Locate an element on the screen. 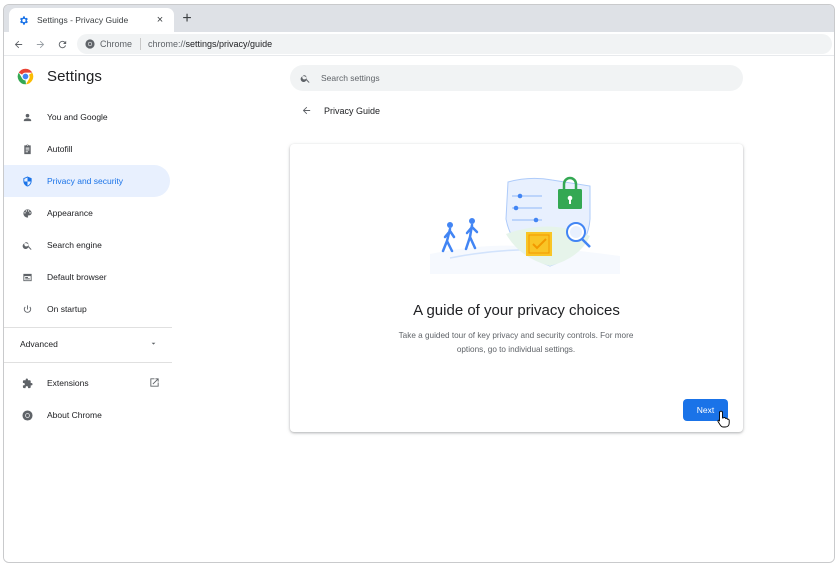 The width and height of the screenshot is (839, 566). open-in-new-icon is located at coordinates (154, 382).